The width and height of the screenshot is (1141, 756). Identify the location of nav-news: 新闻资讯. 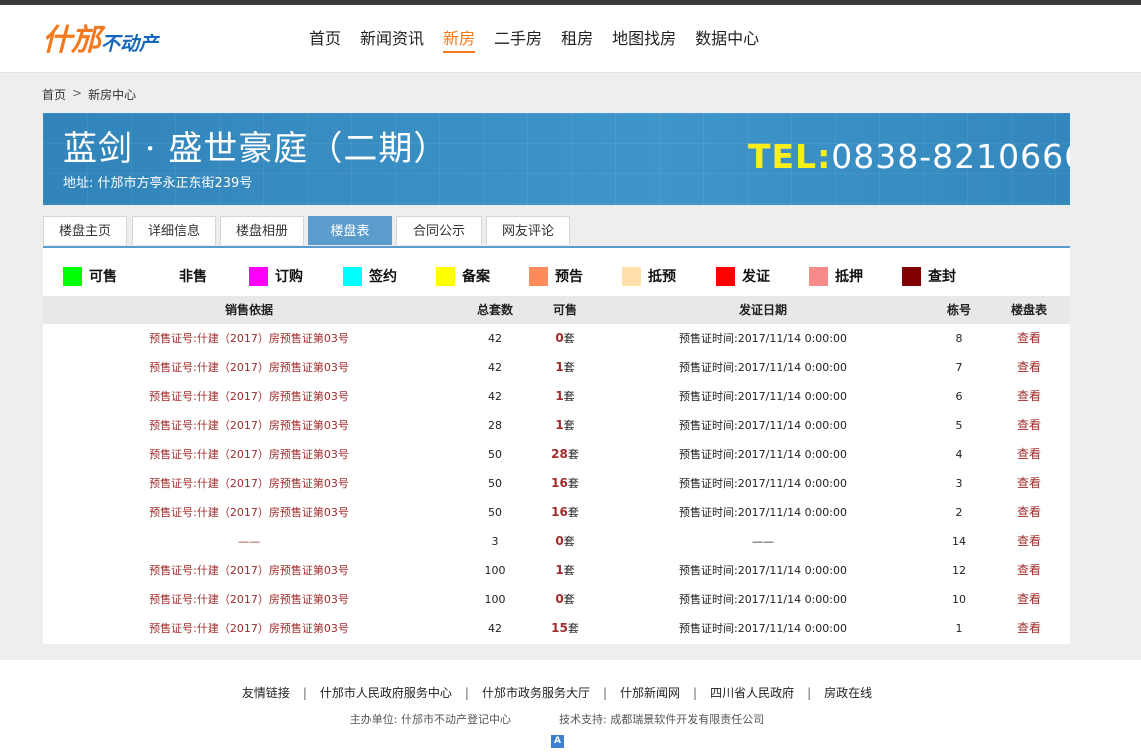
(392, 39).